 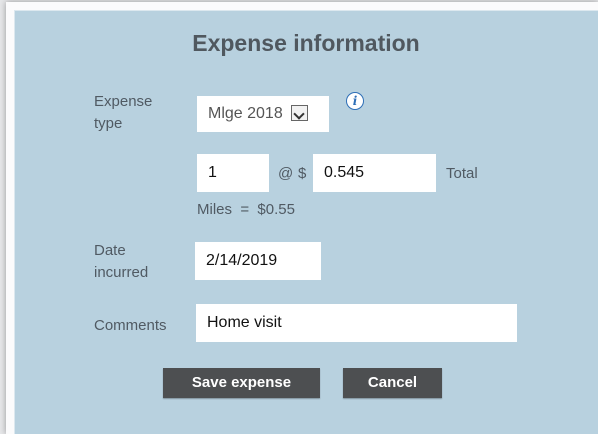 What do you see at coordinates (233, 173) in the screenshot?
I see `quantity-input` at bounding box center [233, 173].